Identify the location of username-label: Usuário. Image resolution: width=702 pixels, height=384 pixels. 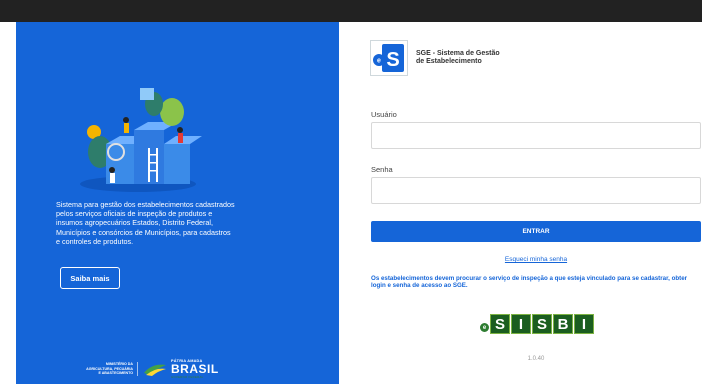
(384, 114).